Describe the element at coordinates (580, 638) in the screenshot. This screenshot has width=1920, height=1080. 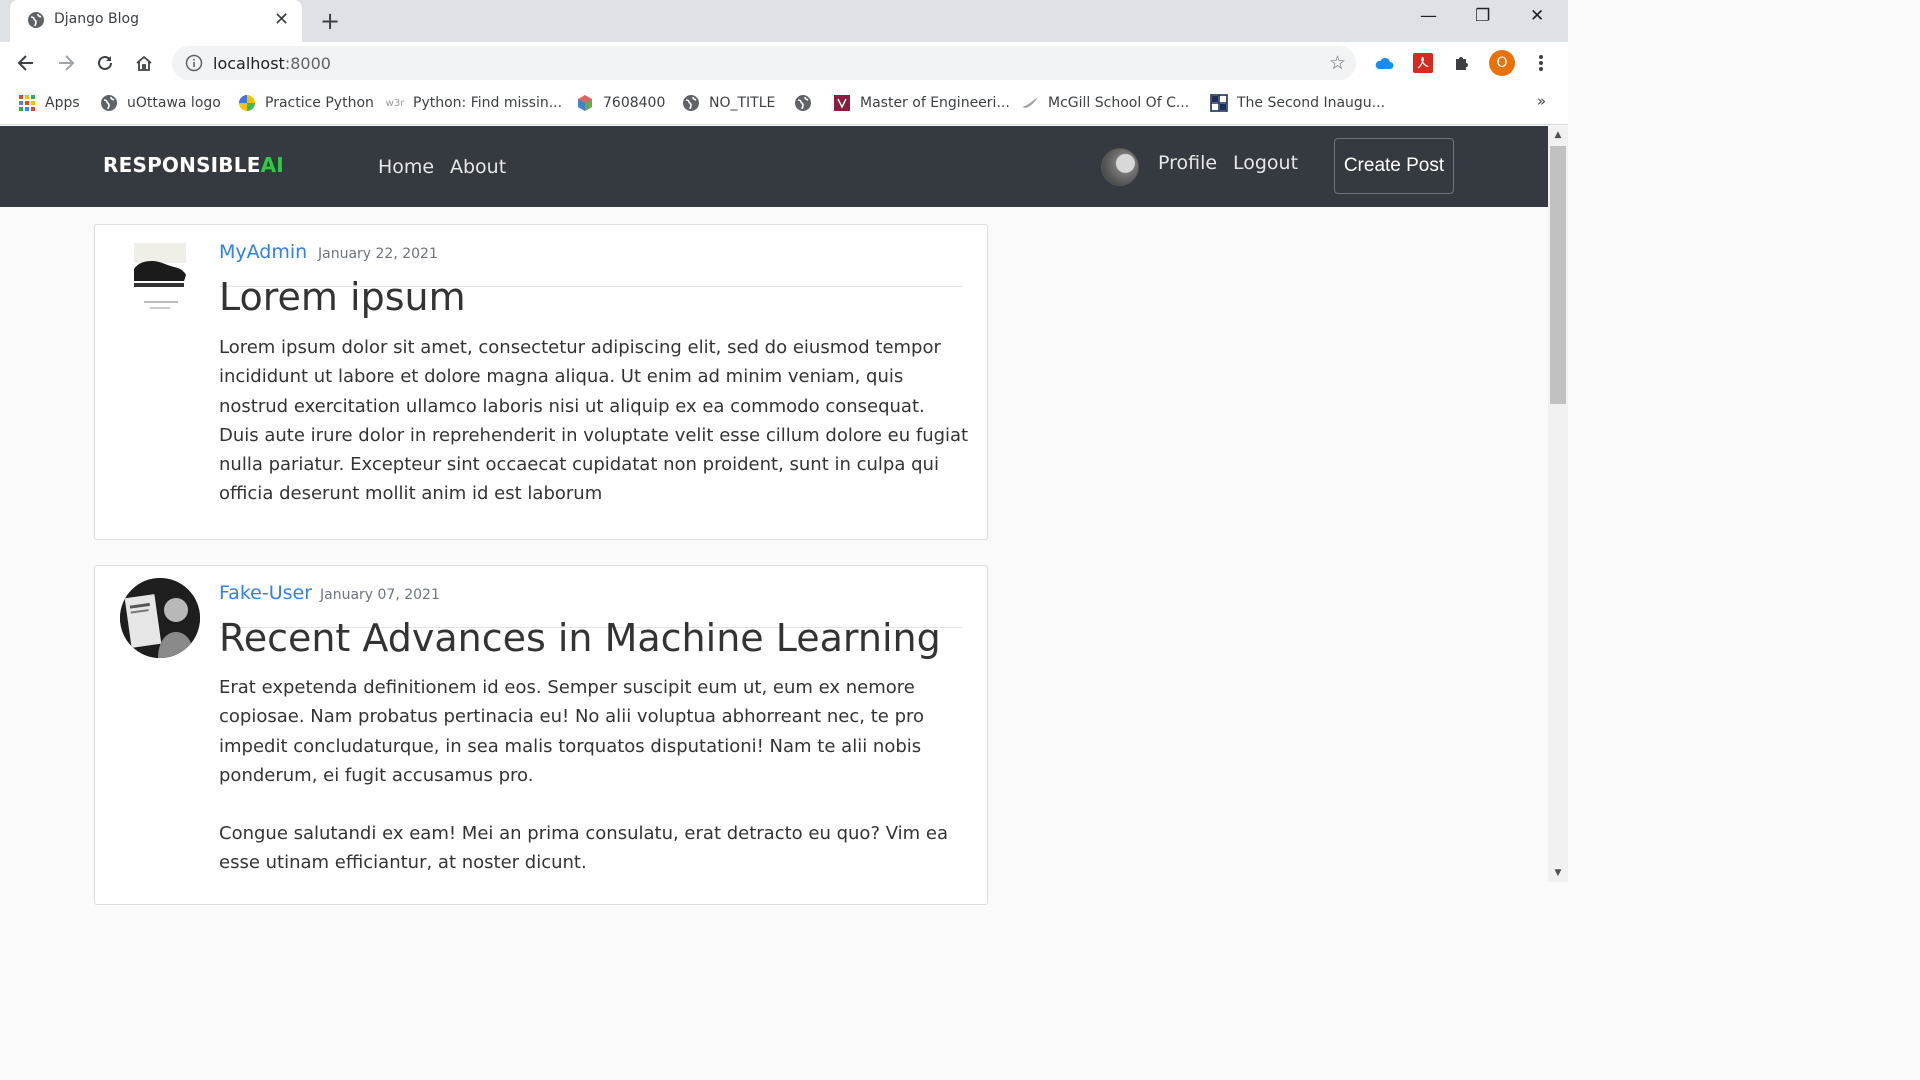
I see `post-title: Recent Advances in Machine Learning` at that location.